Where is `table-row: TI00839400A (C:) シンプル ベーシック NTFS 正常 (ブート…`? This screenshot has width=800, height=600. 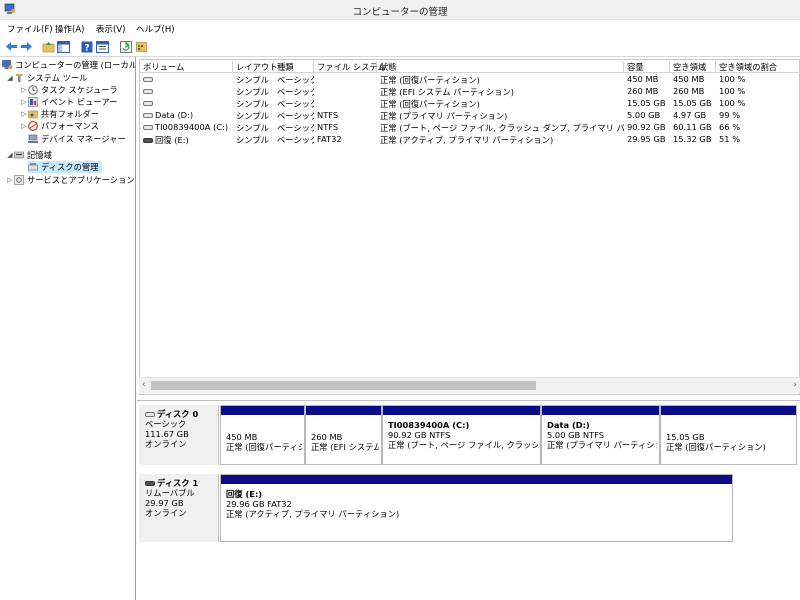
table-row: TI00839400A (C:) シンプル ベーシック NTFS 正常 (ブート… is located at coordinates (469, 128).